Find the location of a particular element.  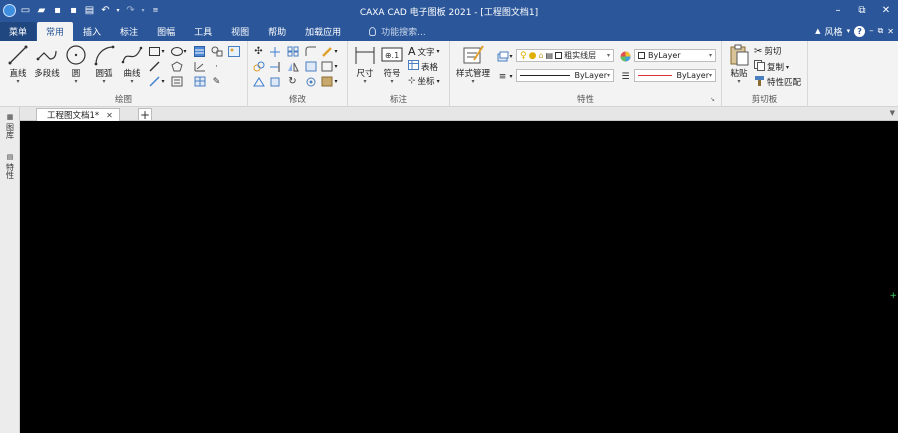

side-tab-properties: ▤ 特性 is located at coordinates (10, 166).